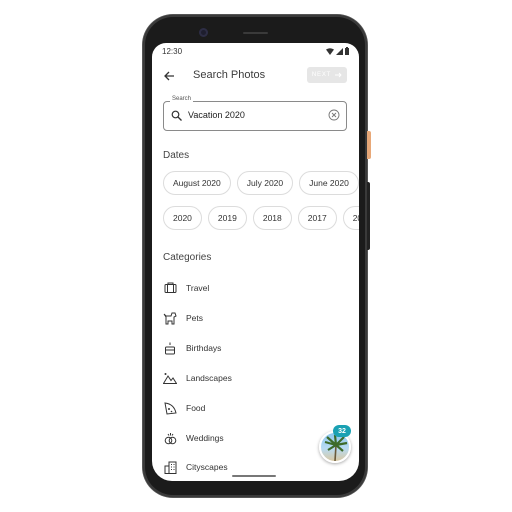 The width and height of the screenshot is (512, 512). Describe the element at coordinates (182, 99) in the screenshot. I see `search-label: Search` at that location.